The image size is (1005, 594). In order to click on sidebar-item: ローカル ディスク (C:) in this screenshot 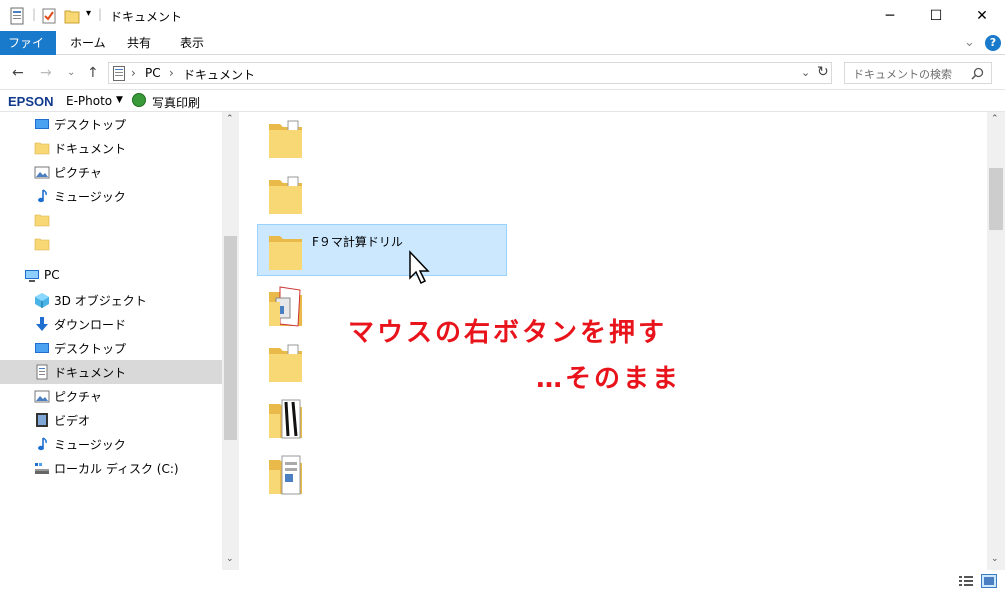, I will do `click(111, 468)`.